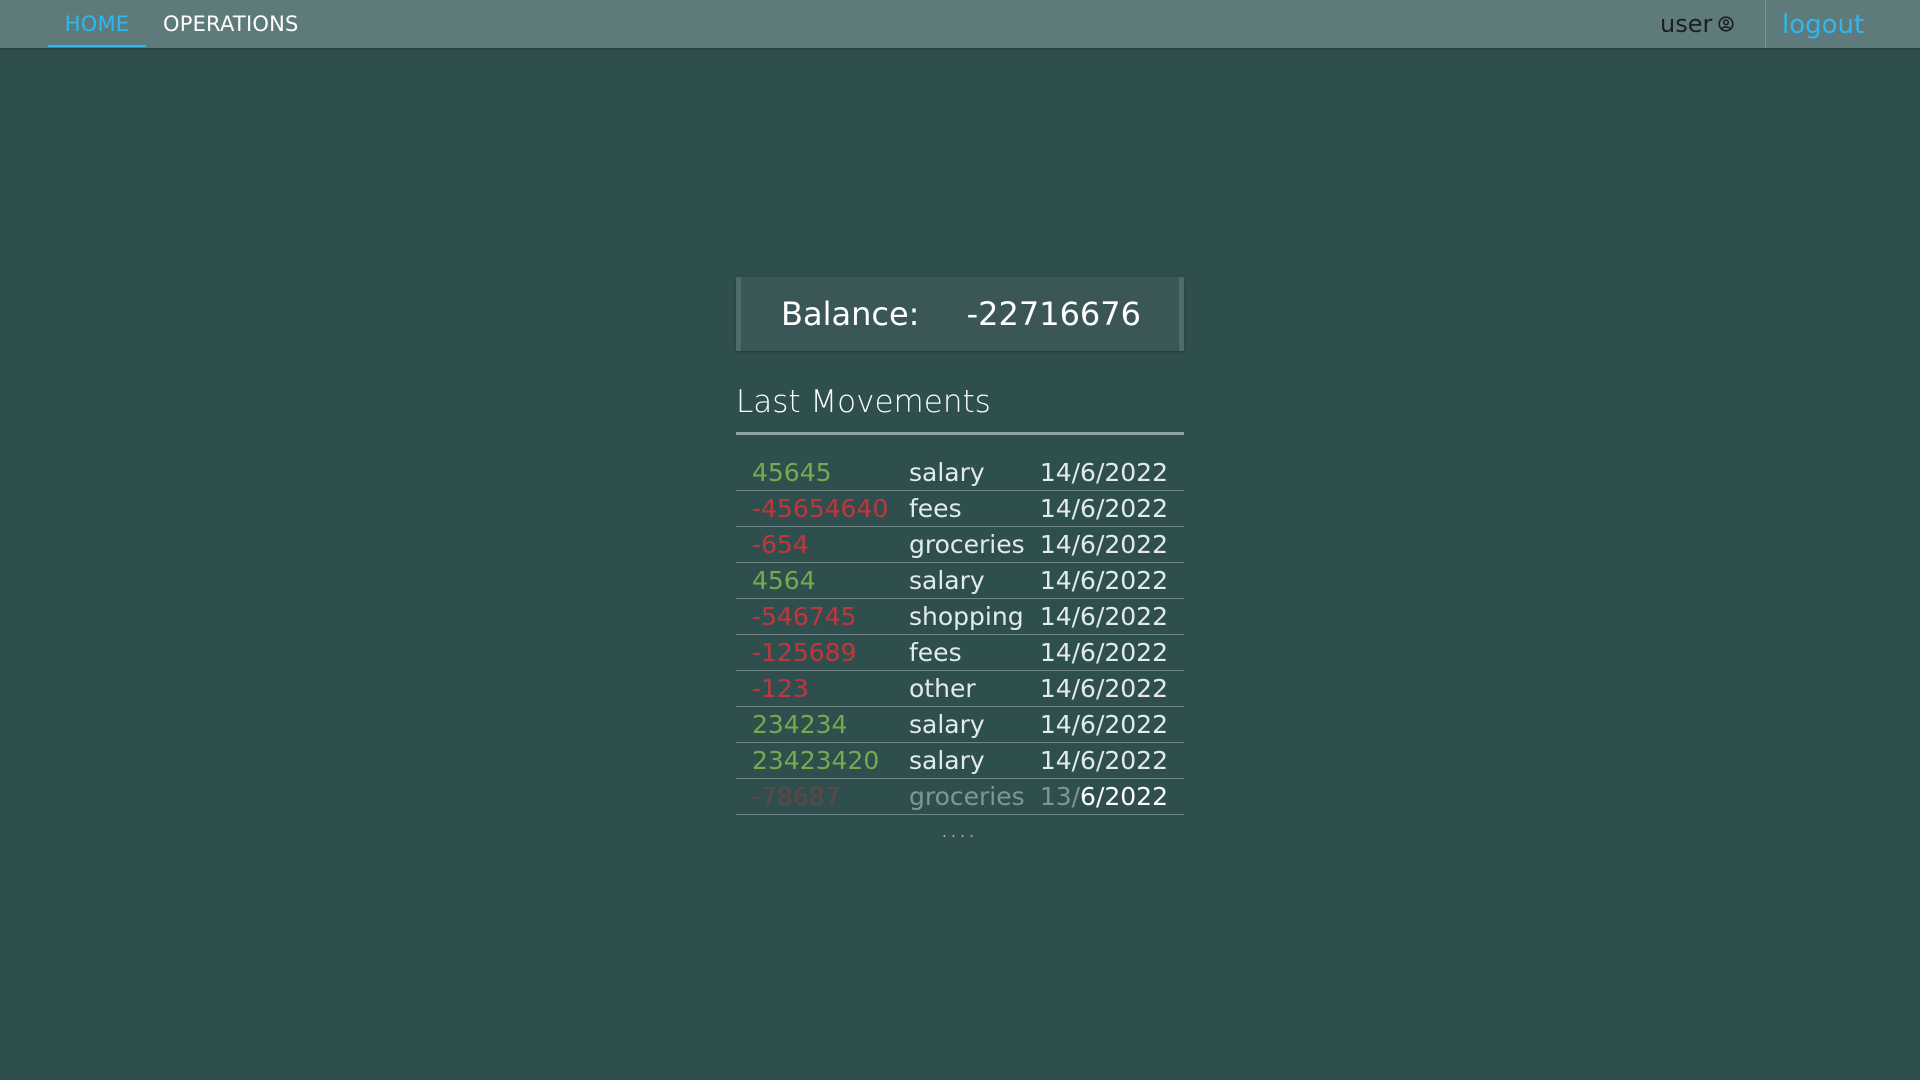  What do you see at coordinates (1686, 24) in the screenshot?
I see `user-label: user` at bounding box center [1686, 24].